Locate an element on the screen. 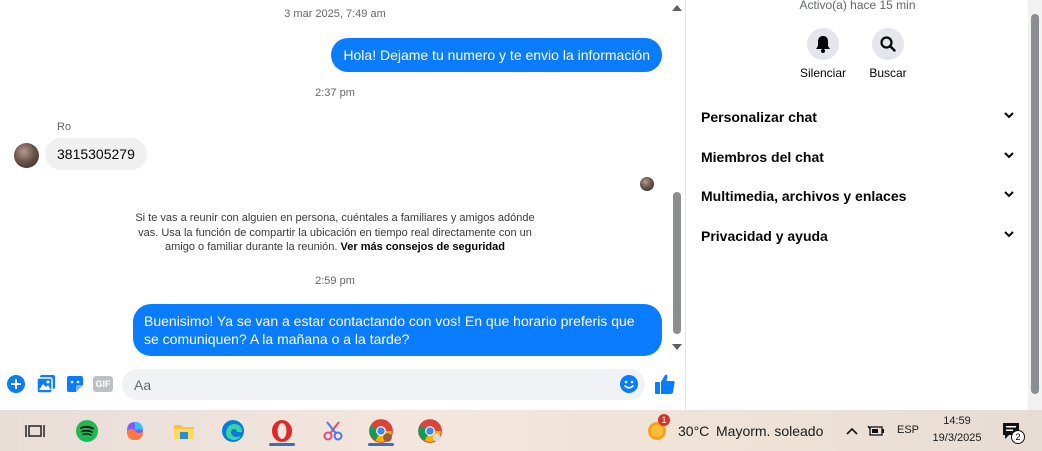  read-receipt-avatar is located at coordinates (647, 184).